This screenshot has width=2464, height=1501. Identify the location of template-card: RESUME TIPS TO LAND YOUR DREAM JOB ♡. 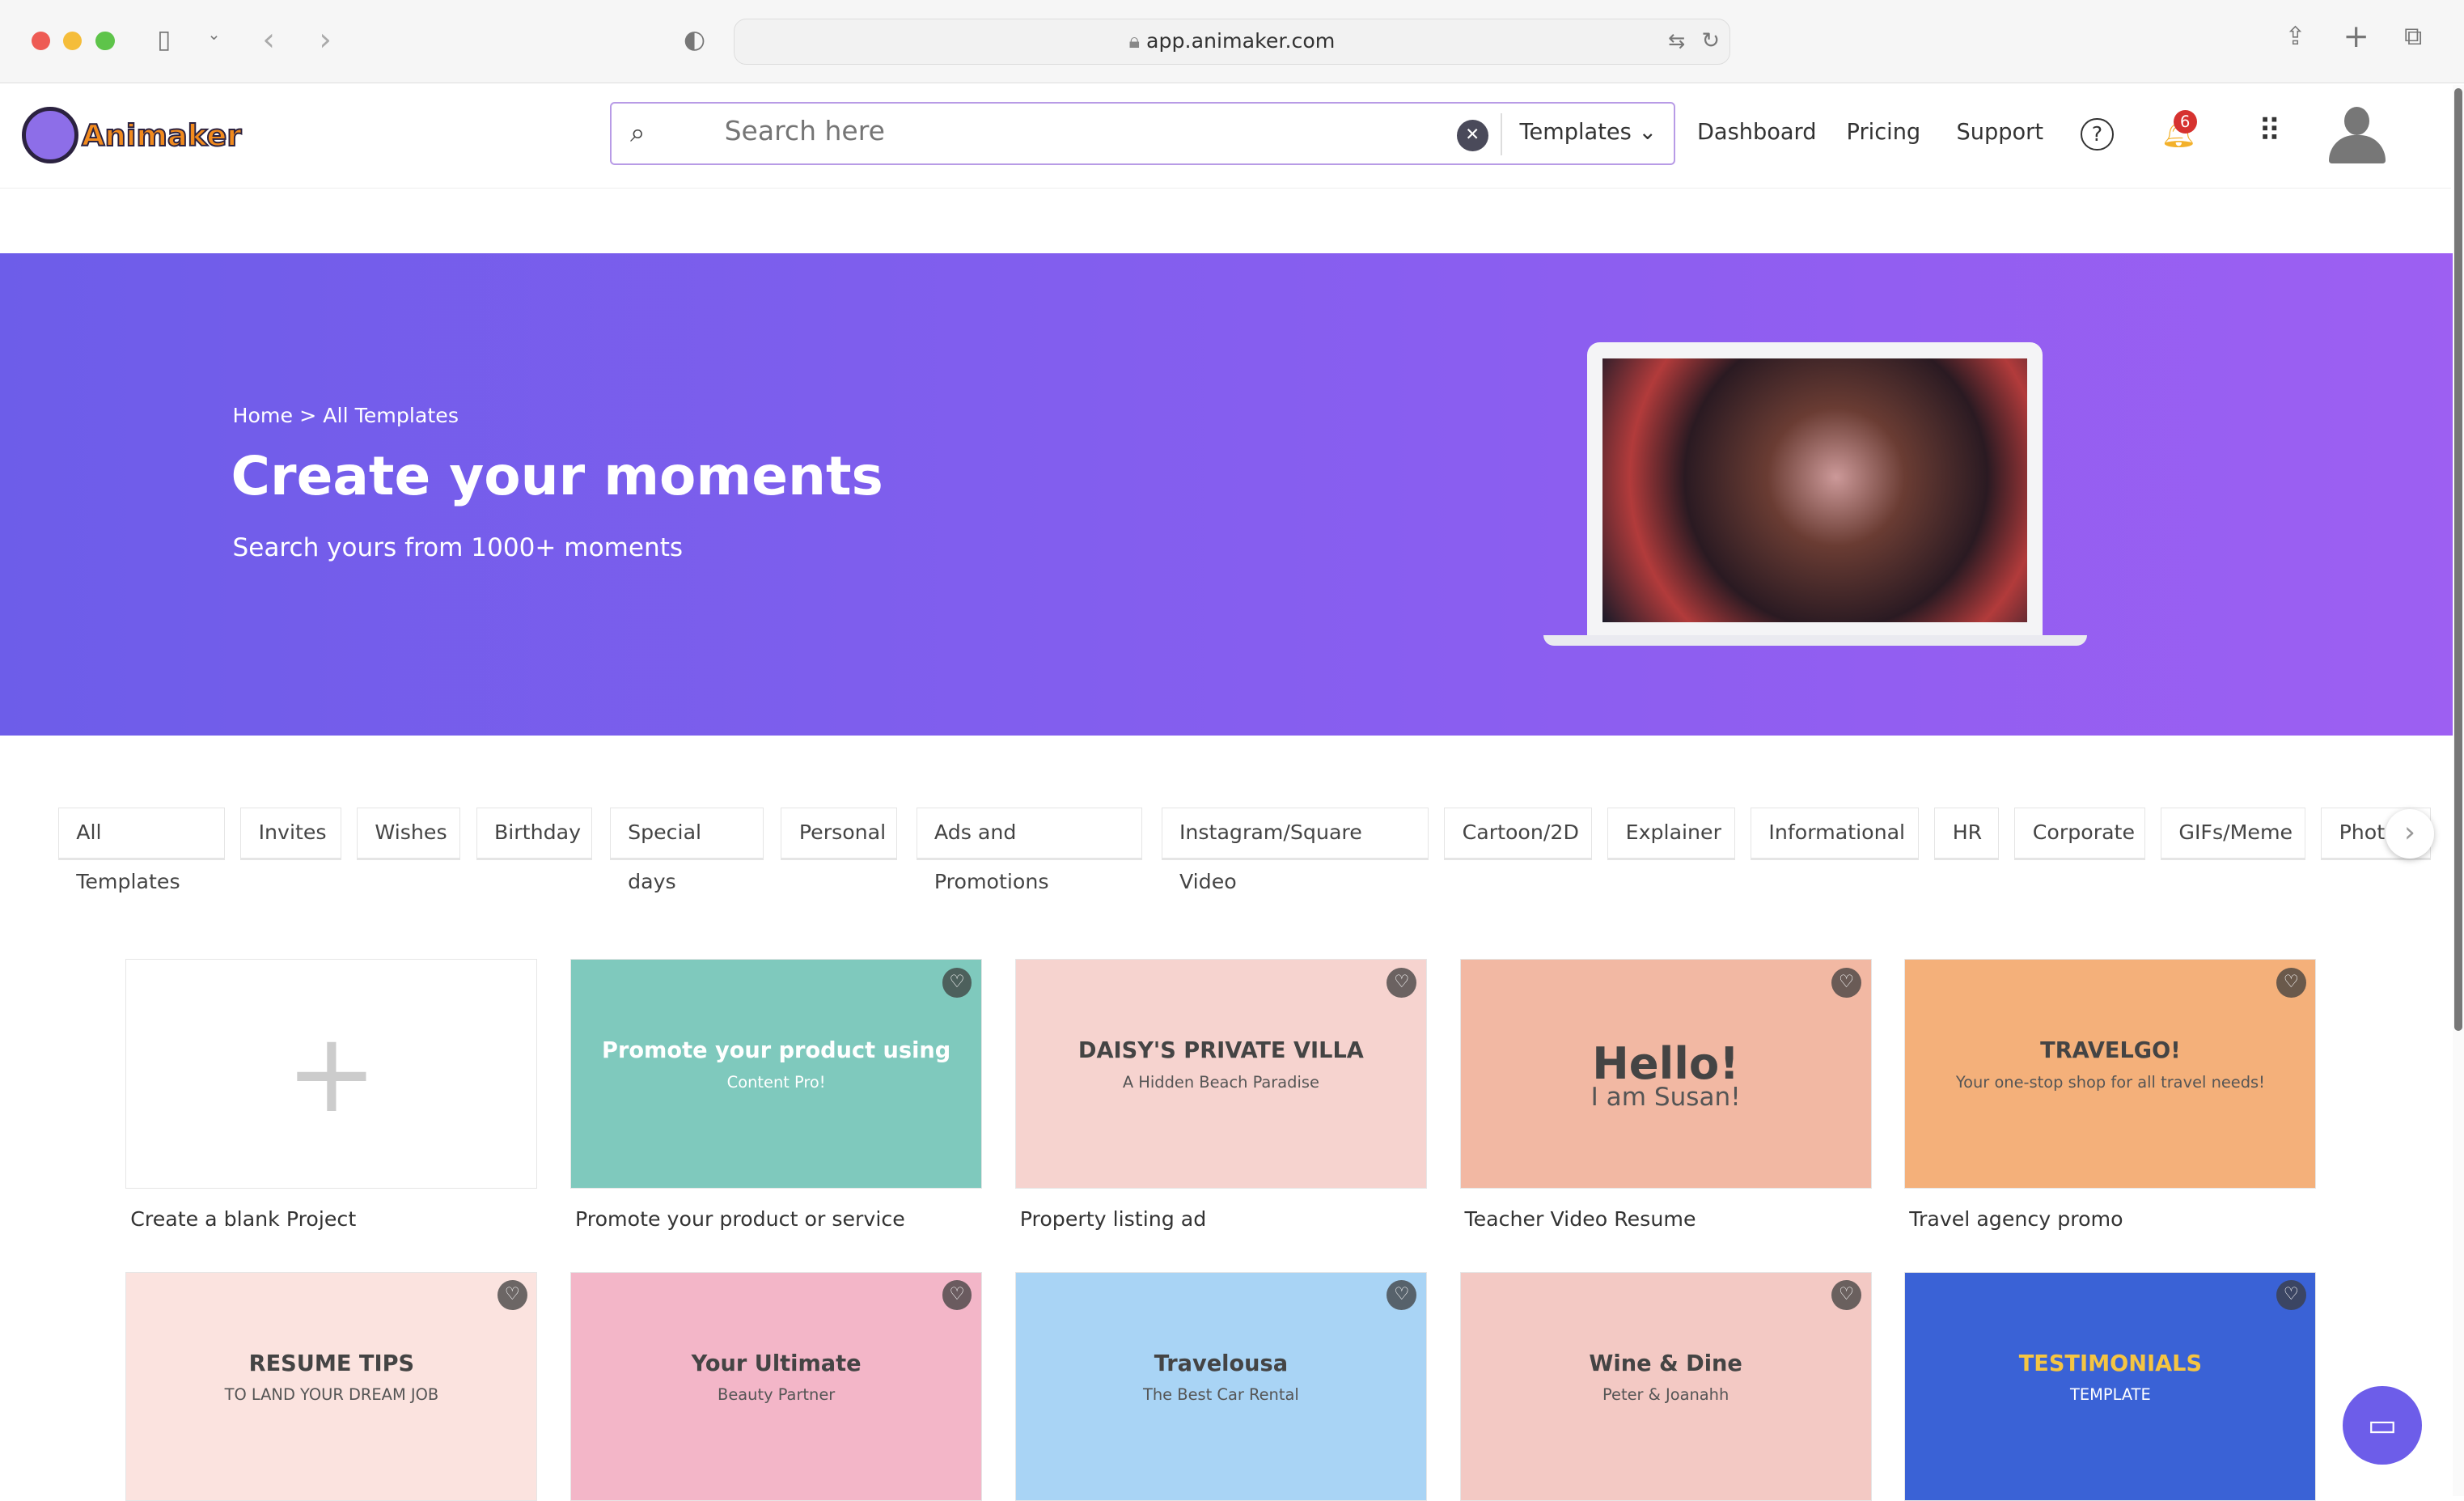
(331, 1386).